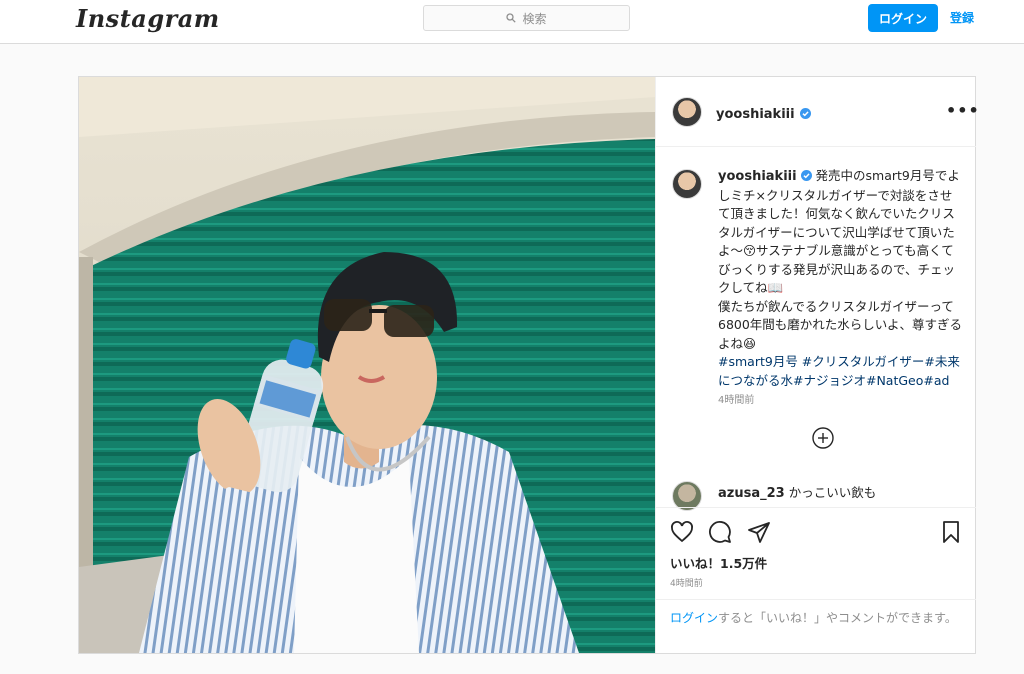  What do you see at coordinates (720, 532) in the screenshot?
I see `comment-bubble-icon` at bounding box center [720, 532].